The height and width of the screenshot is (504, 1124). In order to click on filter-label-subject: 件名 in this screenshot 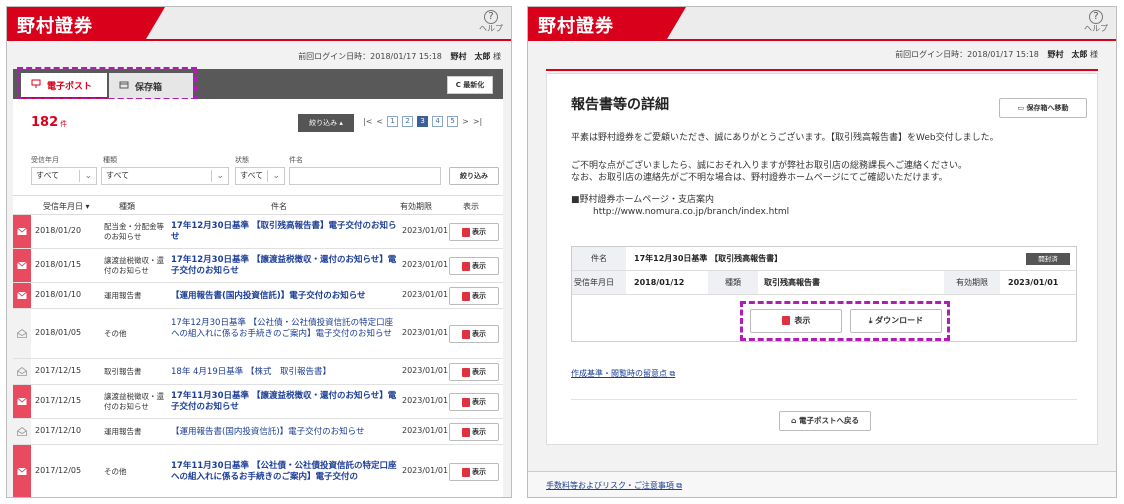, I will do `click(296, 160)`.